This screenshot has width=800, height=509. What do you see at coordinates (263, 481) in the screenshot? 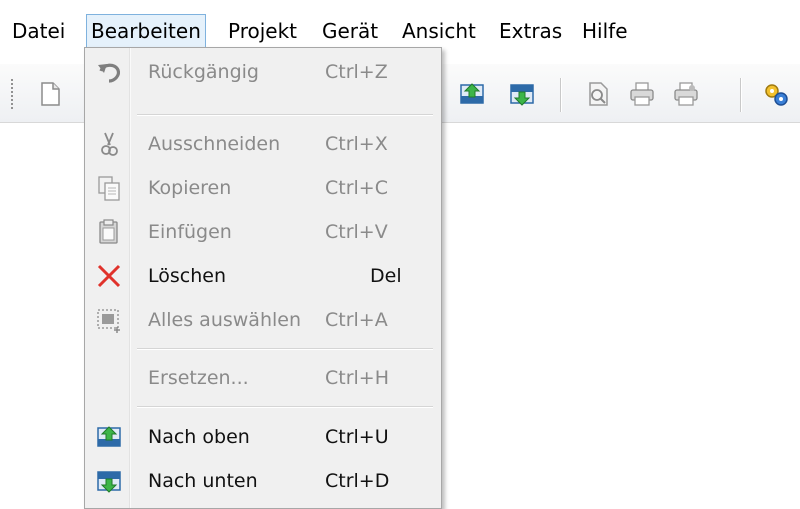
I see `menu-item-move-down: Nach unten Ctrl+D` at bounding box center [263, 481].